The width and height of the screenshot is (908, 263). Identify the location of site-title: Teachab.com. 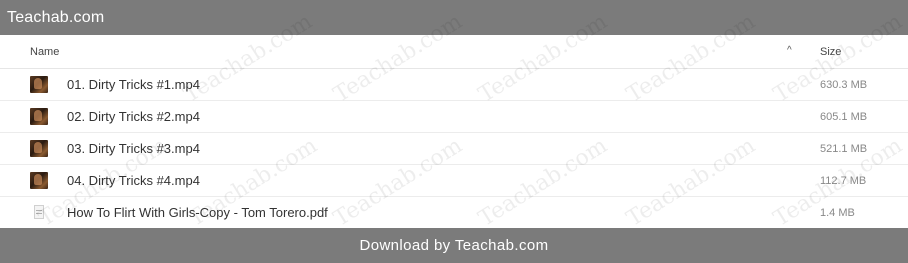
(56, 17).